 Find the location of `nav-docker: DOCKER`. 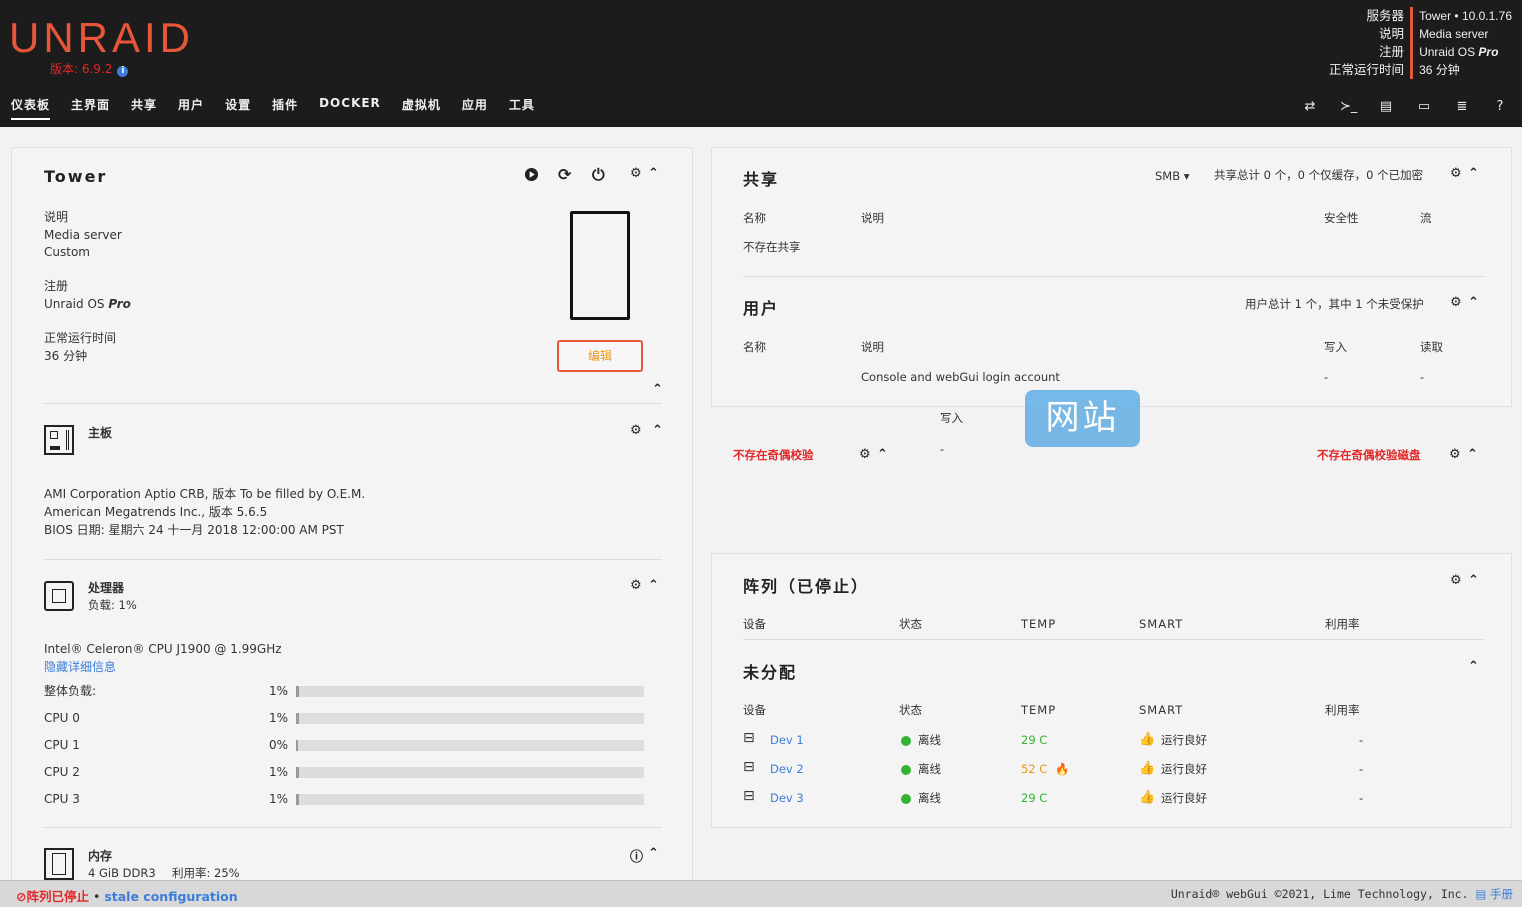

nav-docker: DOCKER is located at coordinates (350, 108).